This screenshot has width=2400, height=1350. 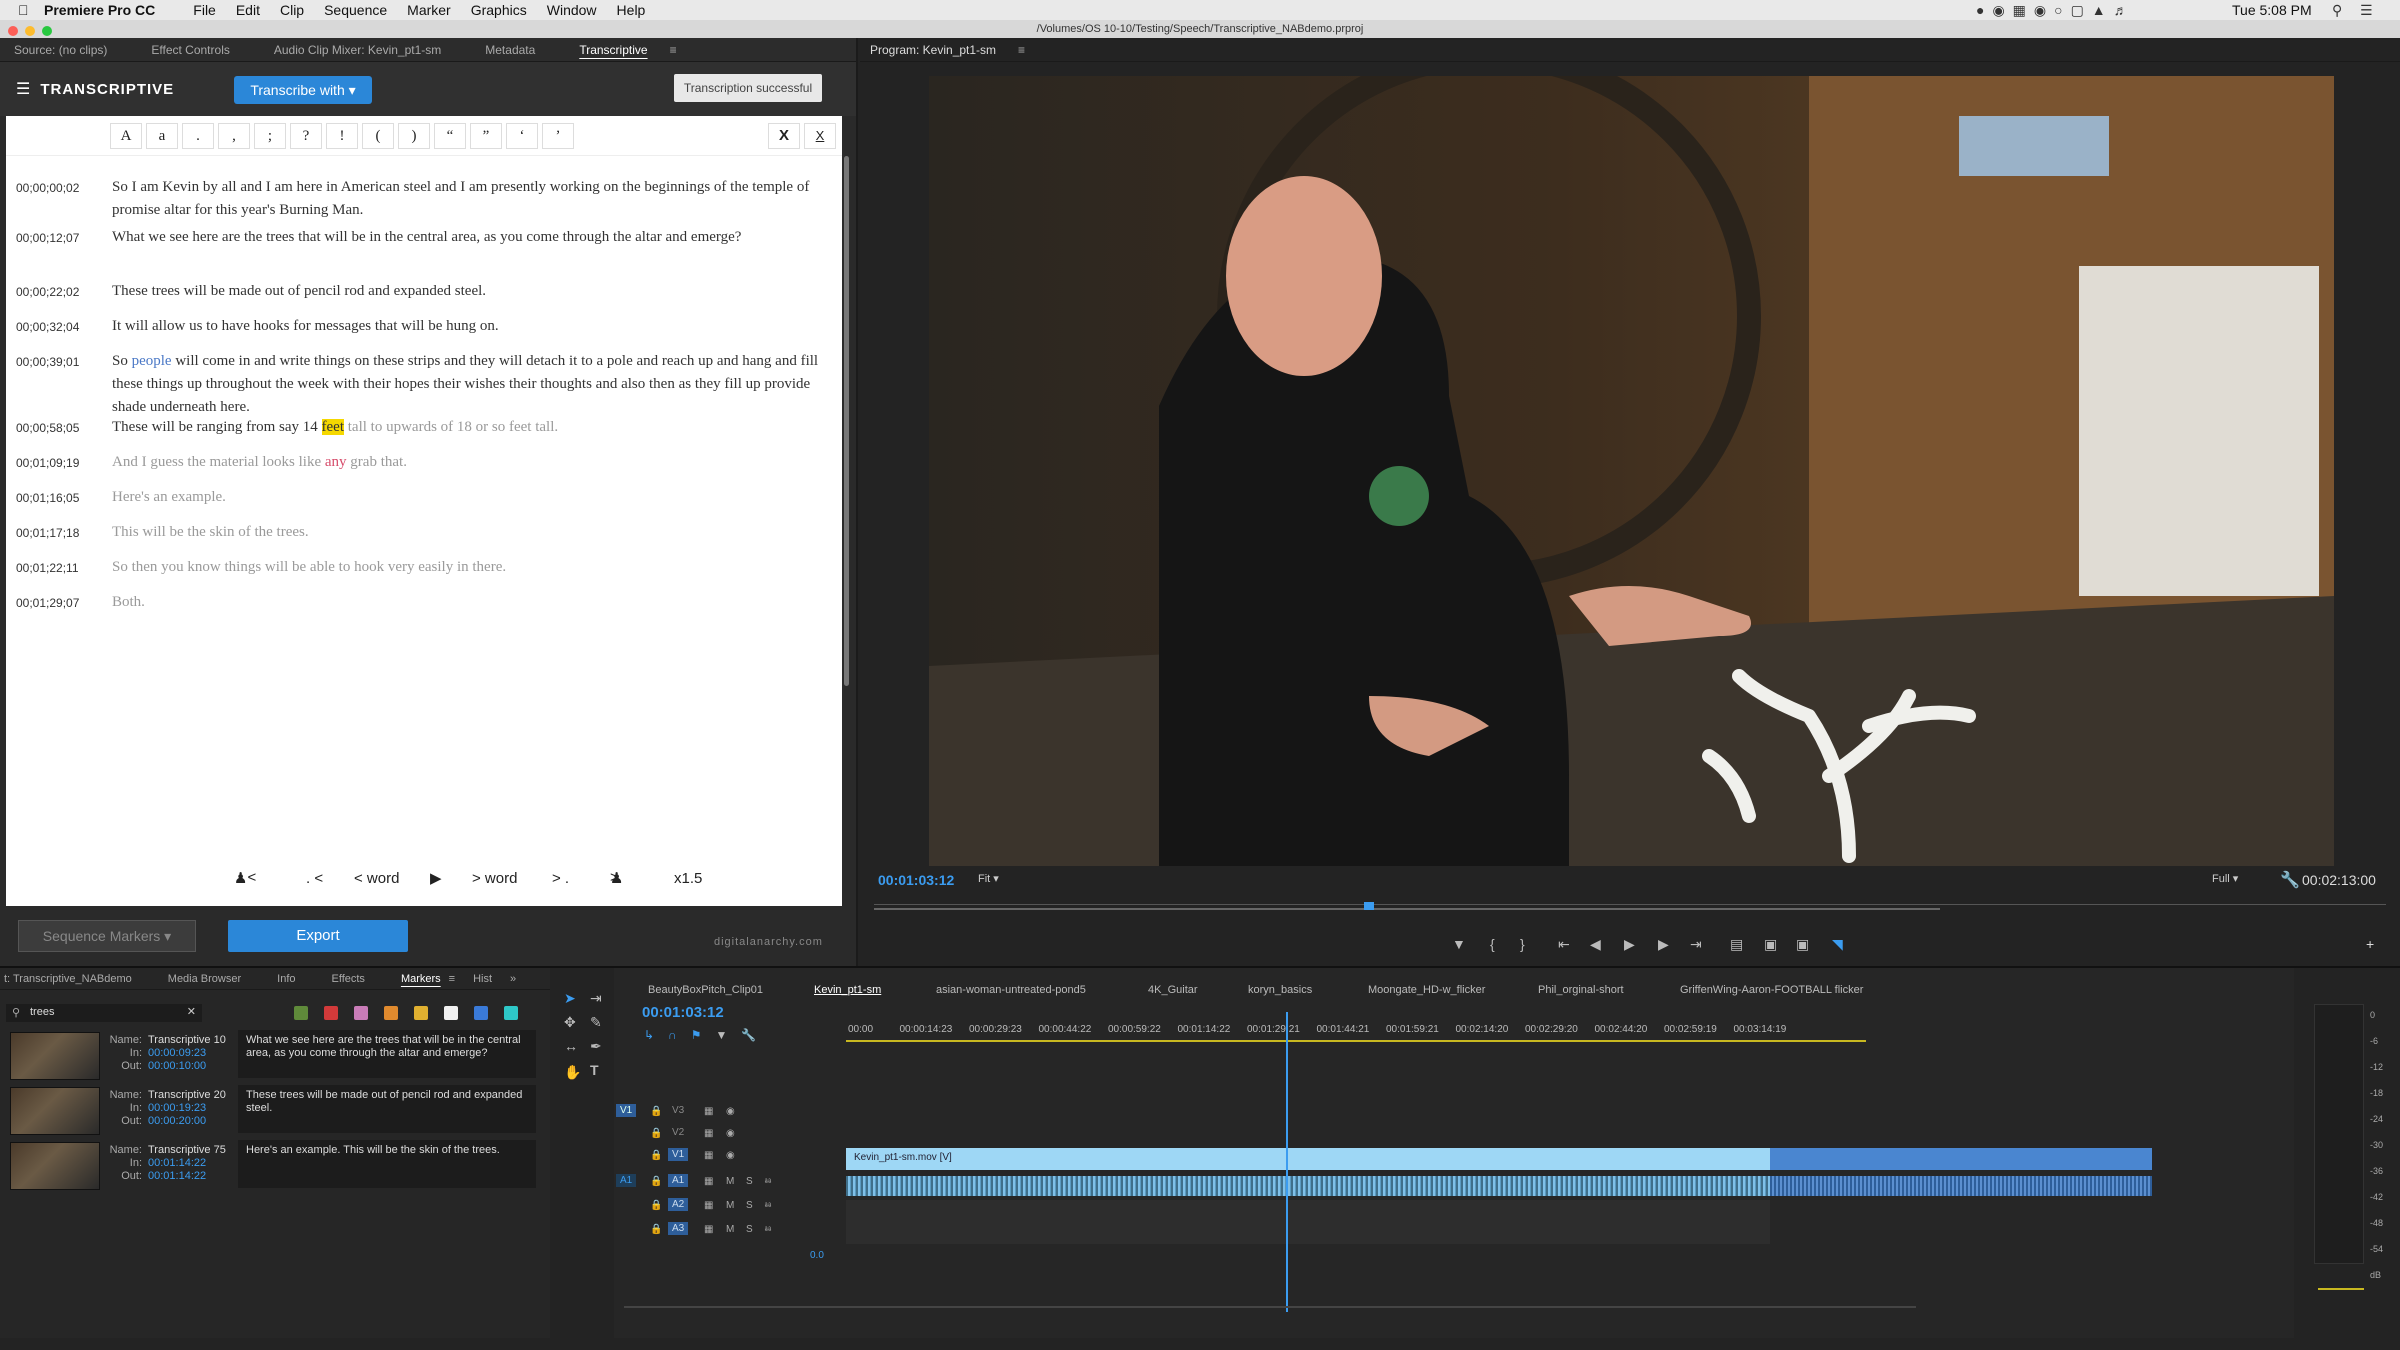 What do you see at coordinates (177, 1108) in the screenshot?
I see `marker-in: 00:00:19:23` at bounding box center [177, 1108].